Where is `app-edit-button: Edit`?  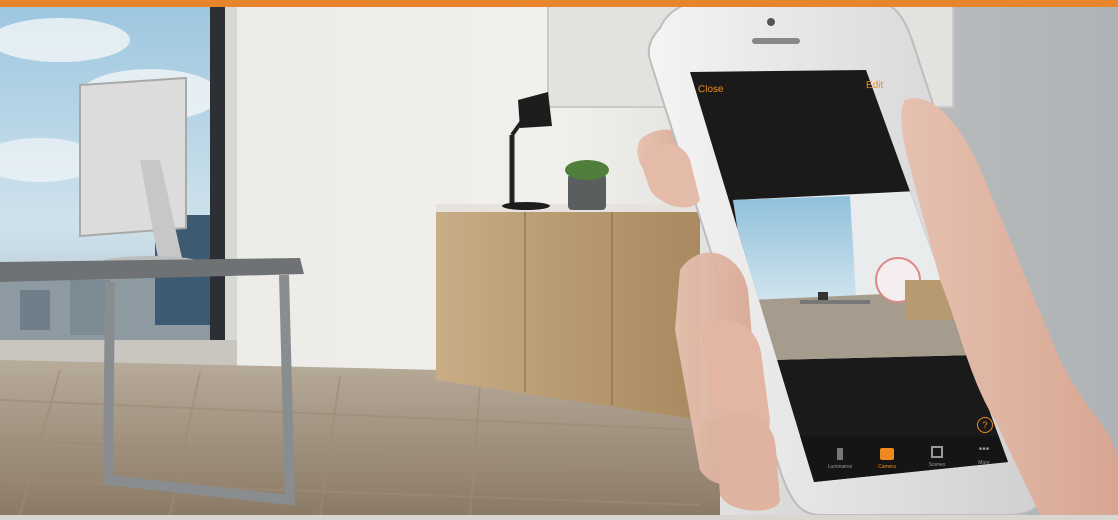 app-edit-button: Edit is located at coordinates (874, 85).